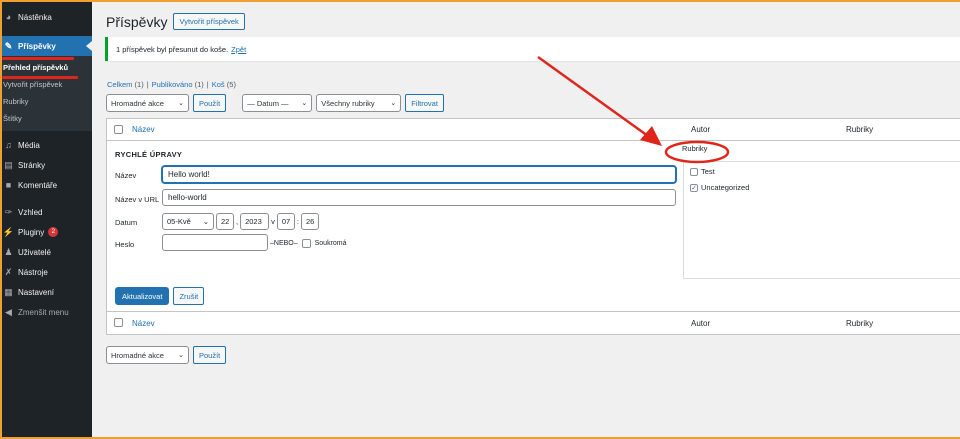 This screenshot has width=960, height=439. I want to click on menu-label: Nástroje, so click(33, 272).